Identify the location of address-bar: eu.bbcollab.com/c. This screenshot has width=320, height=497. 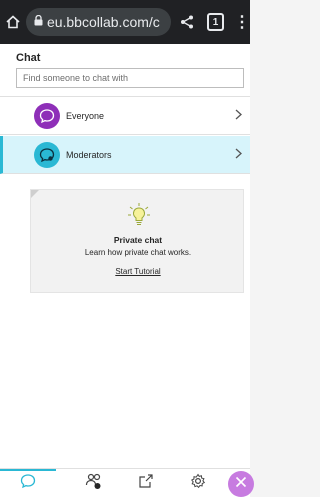
(98, 22).